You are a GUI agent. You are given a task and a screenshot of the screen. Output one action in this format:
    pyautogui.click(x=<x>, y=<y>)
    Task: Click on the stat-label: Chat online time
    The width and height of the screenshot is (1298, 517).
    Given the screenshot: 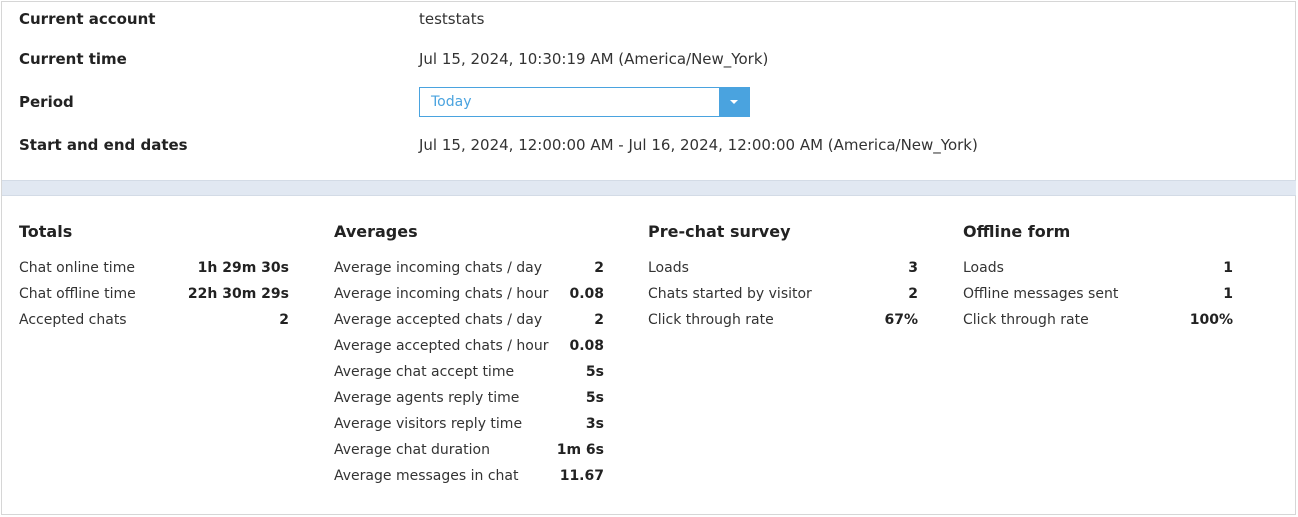 What is the action you would take?
    pyautogui.click(x=77, y=268)
    